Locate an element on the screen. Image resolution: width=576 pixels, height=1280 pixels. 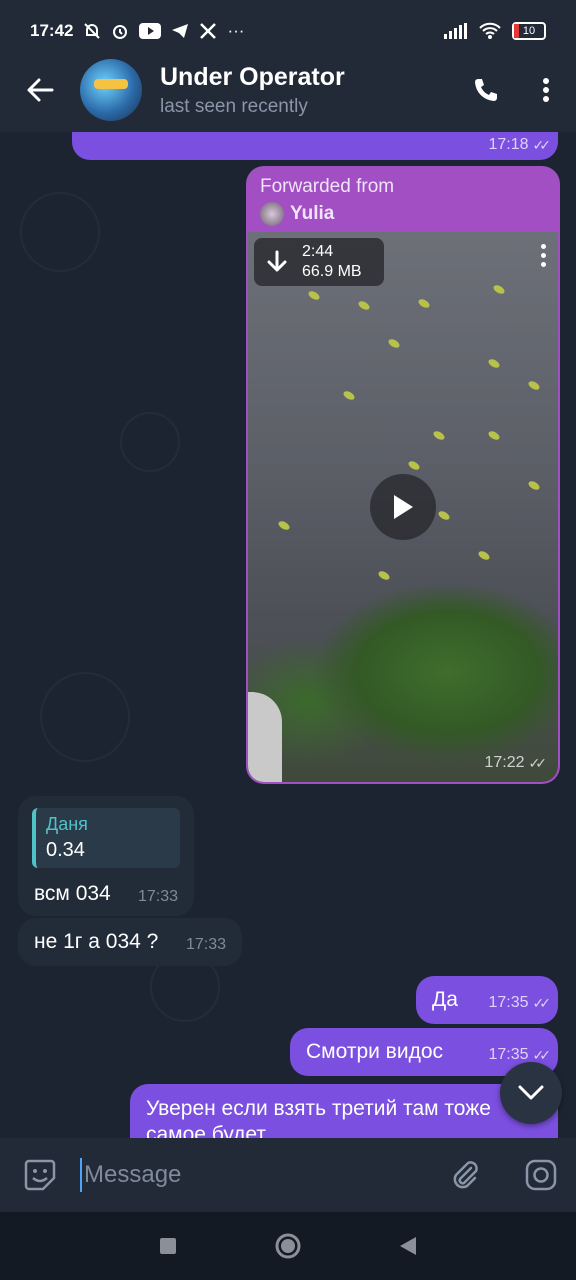
paperclip-icon is located at coordinates (465, 1175).